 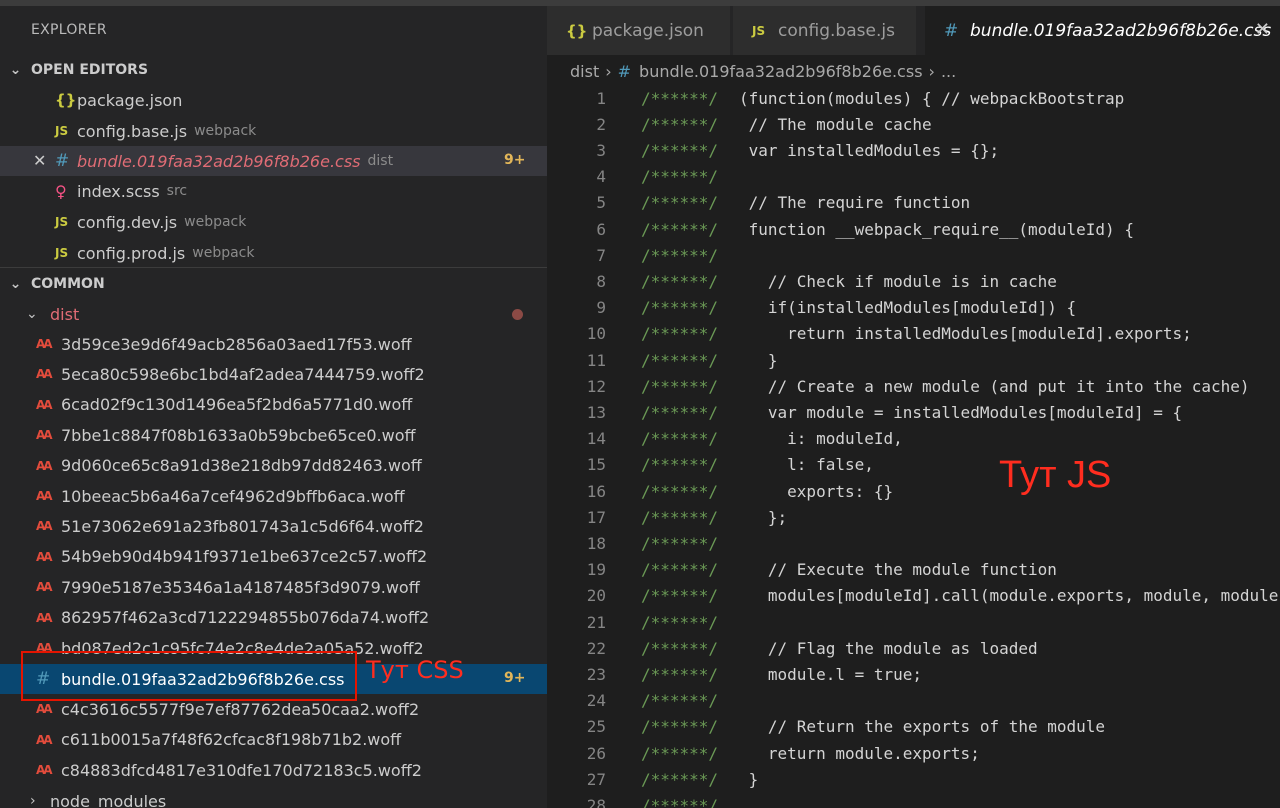 I want to click on line-code: var installedModules = {};, so click(x=869, y=150).